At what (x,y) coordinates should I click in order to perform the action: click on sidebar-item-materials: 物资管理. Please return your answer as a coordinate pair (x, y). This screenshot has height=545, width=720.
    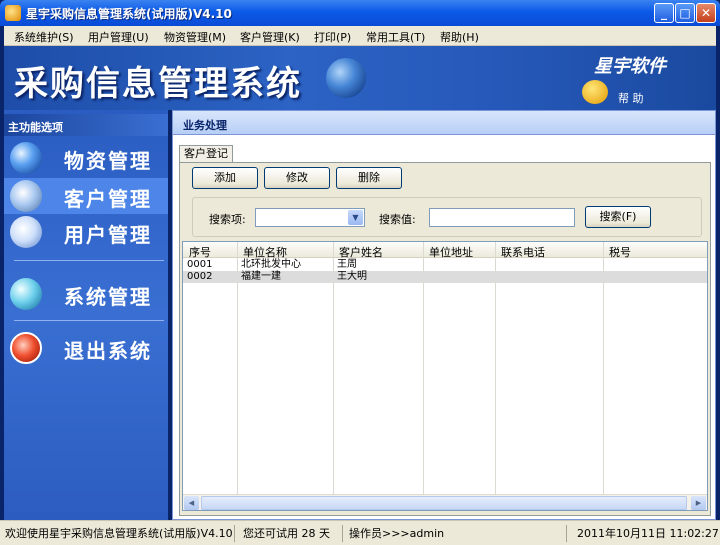
    Looking at the image, I should click on (86, 158).